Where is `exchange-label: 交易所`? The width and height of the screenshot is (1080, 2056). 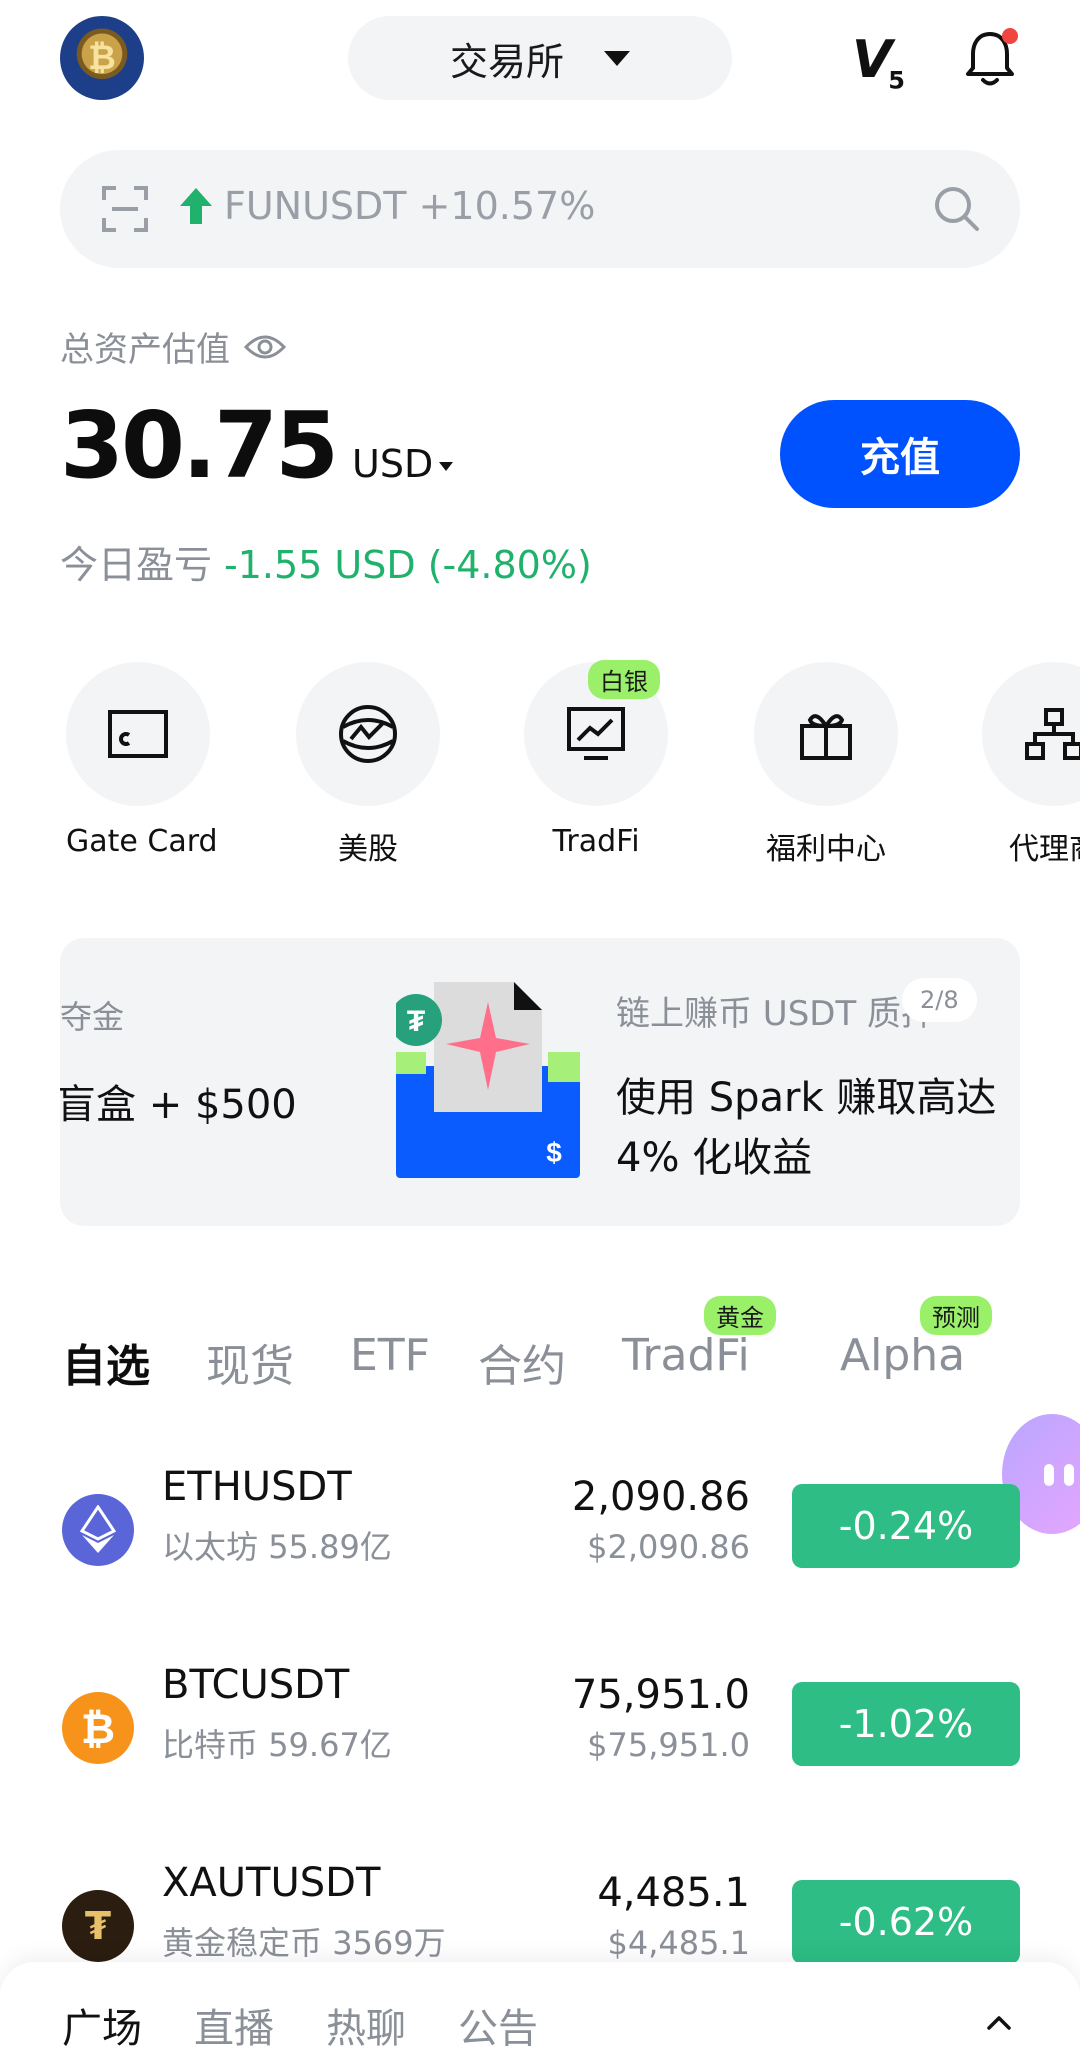 exchange-label: 交易所 is located at coordinates (506, 61).